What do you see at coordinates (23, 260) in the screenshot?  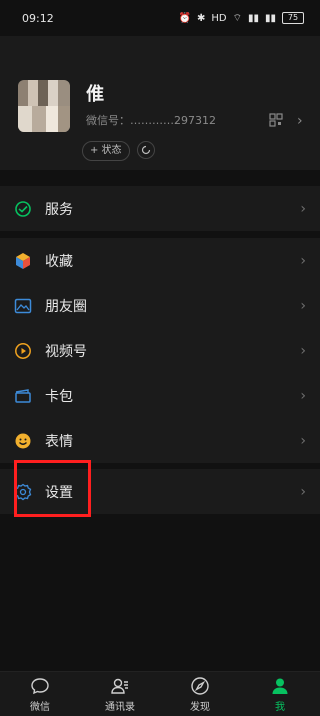 I see `favorites-icon` at bounding box center [23, 260].